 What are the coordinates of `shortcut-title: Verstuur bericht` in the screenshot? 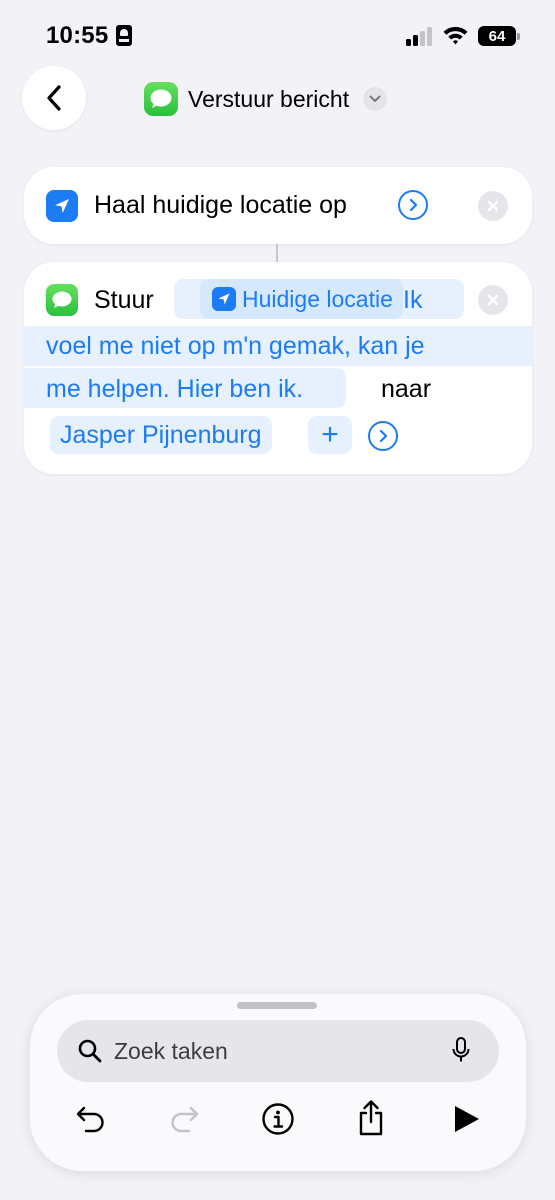 It's located at (269, 98).